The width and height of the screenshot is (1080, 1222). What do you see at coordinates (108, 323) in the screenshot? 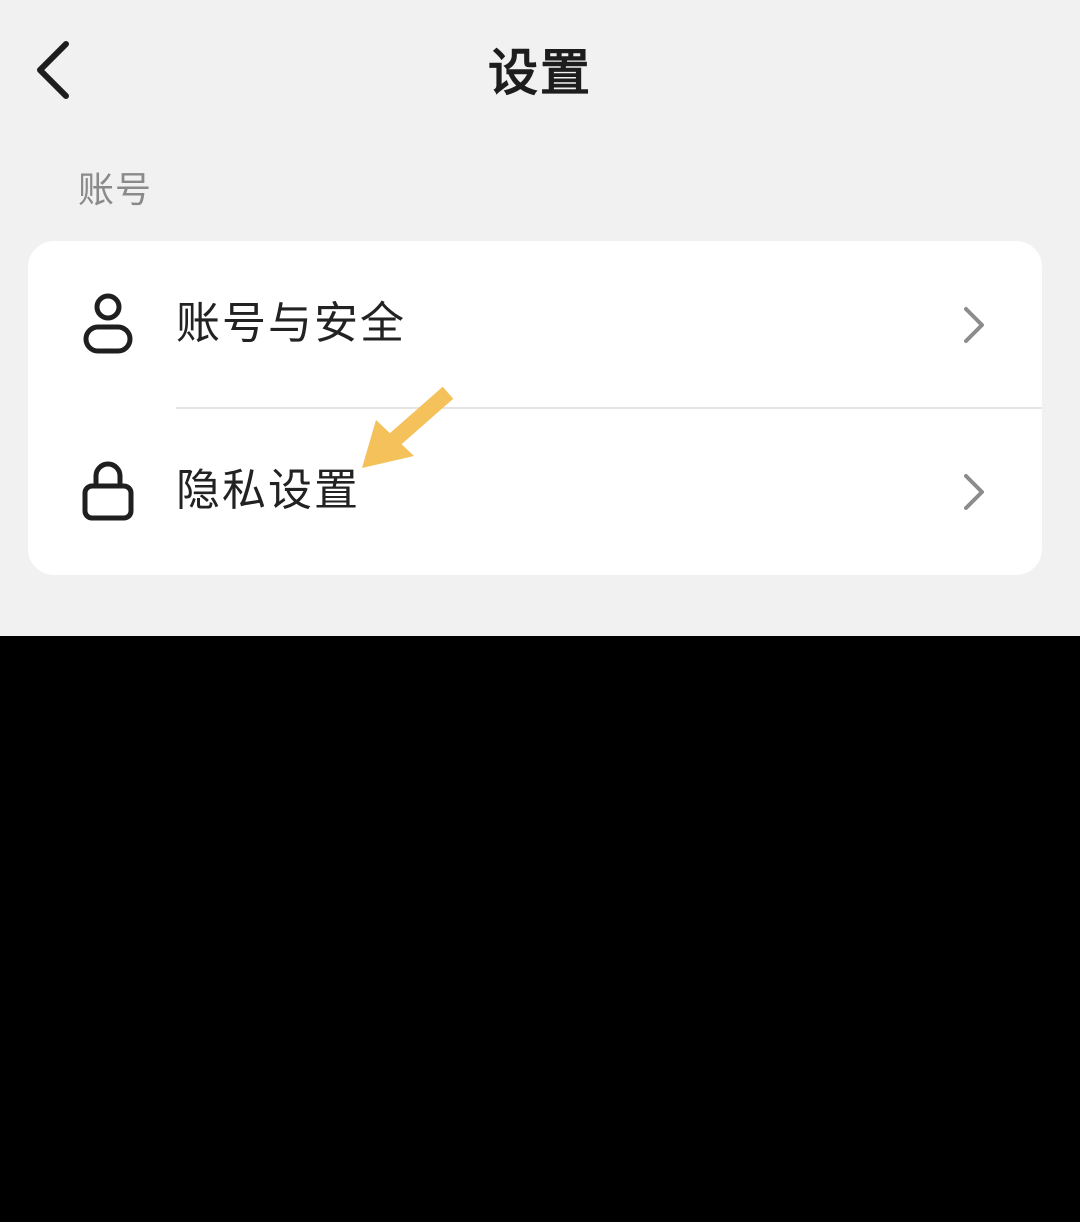
I see `user-icon` at bounding box center [108, 323].